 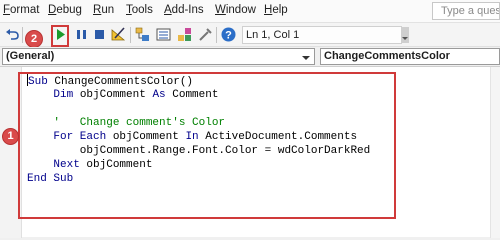 I want to click on menu-add-ins: Add-Ins, so click(x=184, y=10).